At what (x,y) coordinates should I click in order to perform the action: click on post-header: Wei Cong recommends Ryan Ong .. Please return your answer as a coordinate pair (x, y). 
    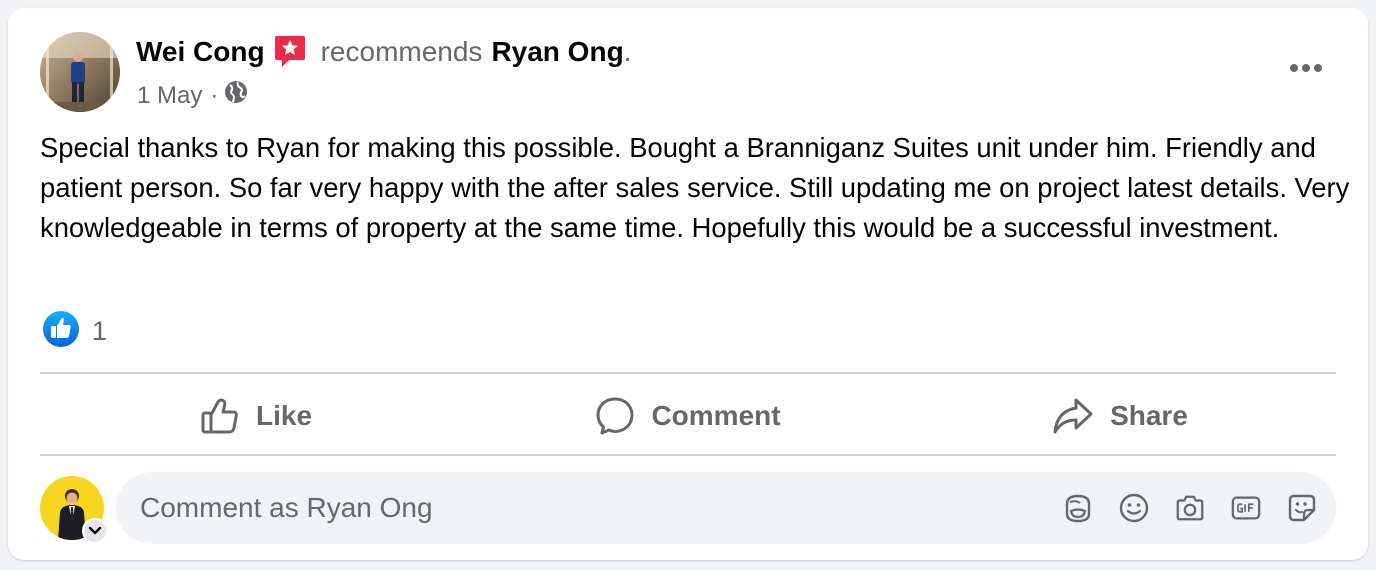
    Looking at the image, I should click on (383, 52).